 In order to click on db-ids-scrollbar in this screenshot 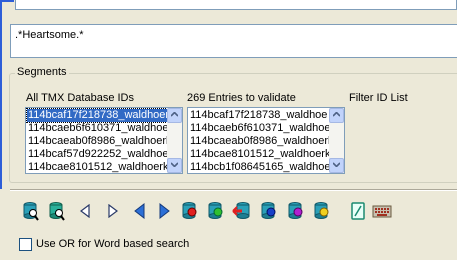, I will do `click(174, 140)`.